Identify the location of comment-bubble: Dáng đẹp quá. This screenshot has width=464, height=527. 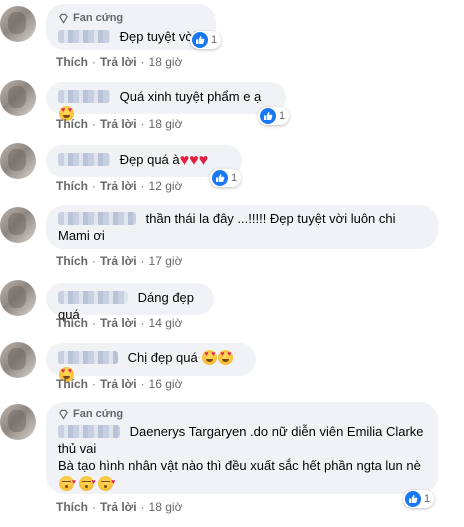
(130, 302).